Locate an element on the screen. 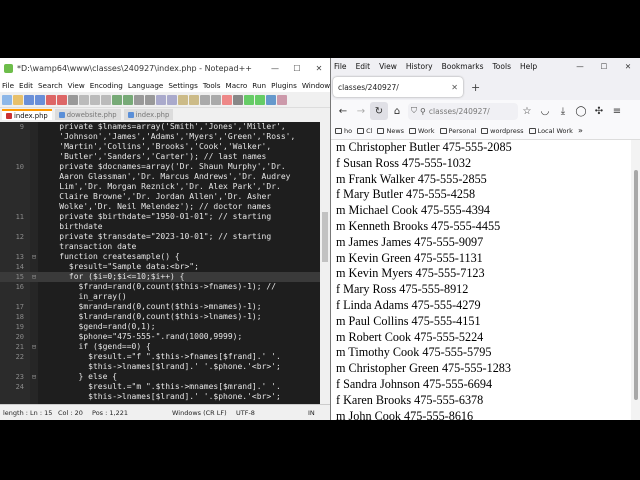 Image resolution: width=640 pixels, height=480 pixels. save-all-icon is located at coordinates (40, 99).